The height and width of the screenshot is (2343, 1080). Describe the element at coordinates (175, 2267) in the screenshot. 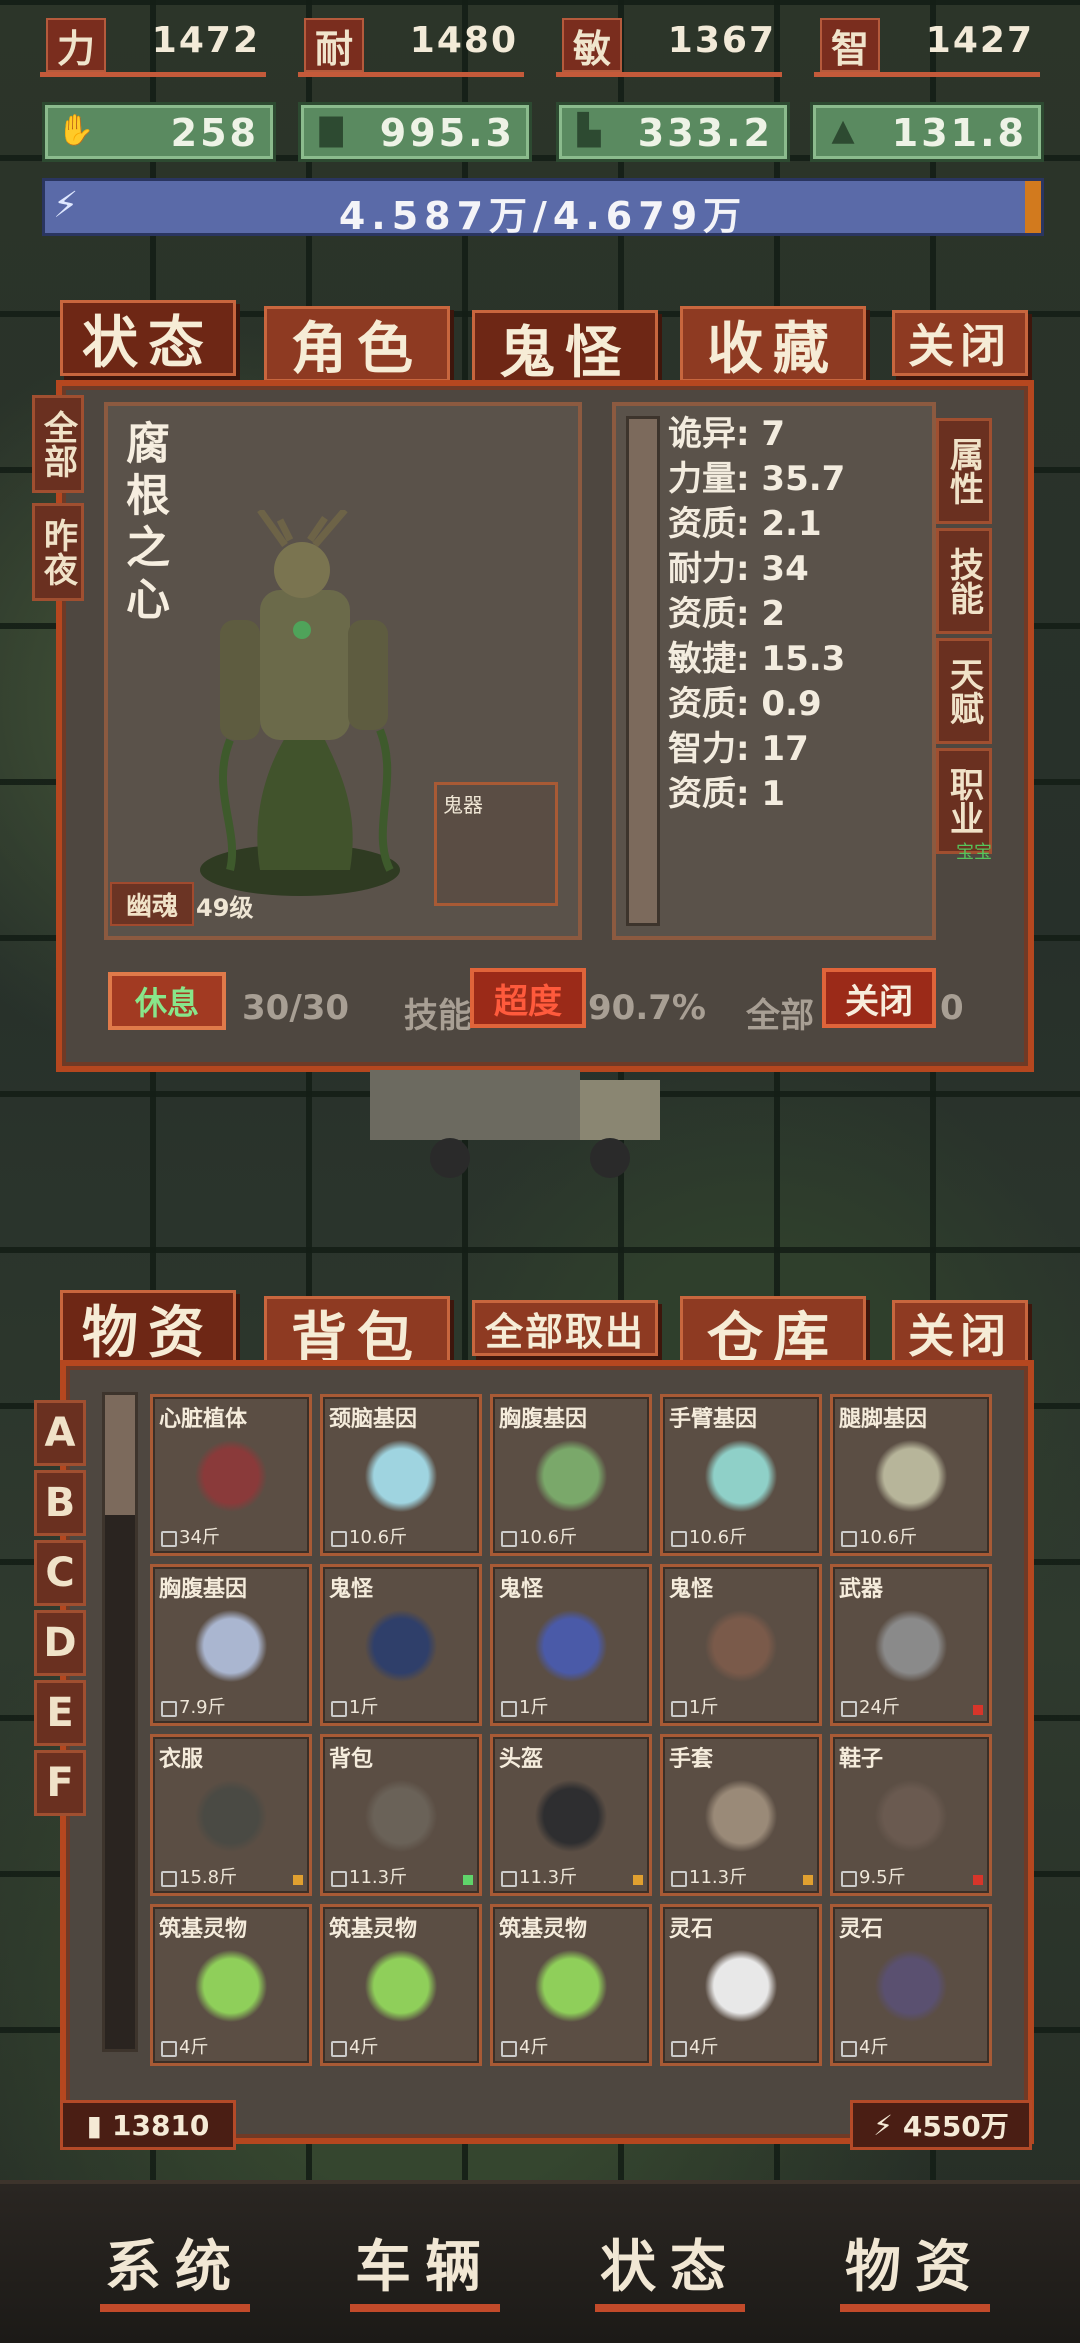

I see `nav-system: 系统` at that location.